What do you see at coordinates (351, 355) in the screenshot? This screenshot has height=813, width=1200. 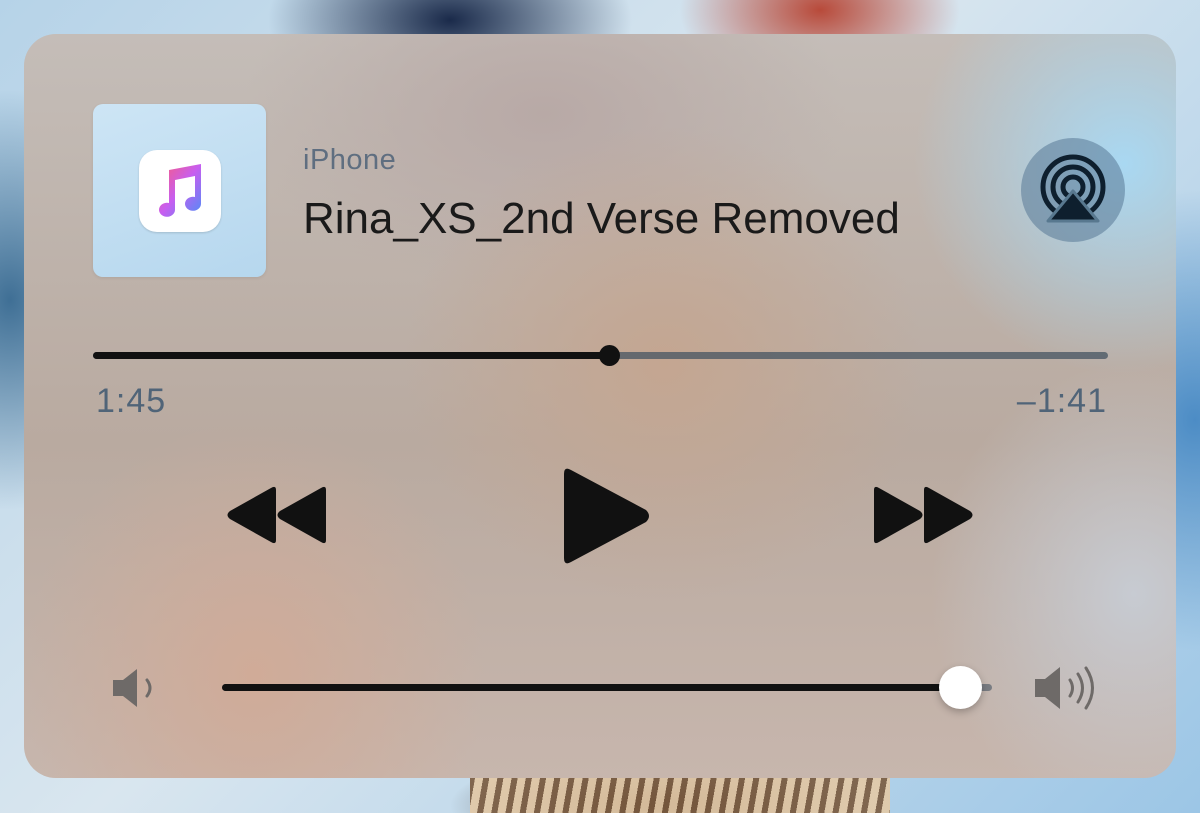 I see `playback-progress-fill` at bounding box center [351, 355].